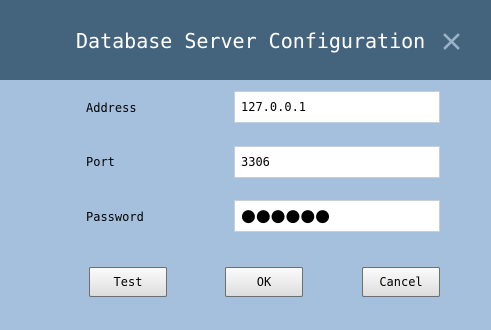 The height and width of the screenshot is (330, 491). Describe the element at coordinates (401, 282) in the screenshot. I see `cancel-button: Cancel` at that location.